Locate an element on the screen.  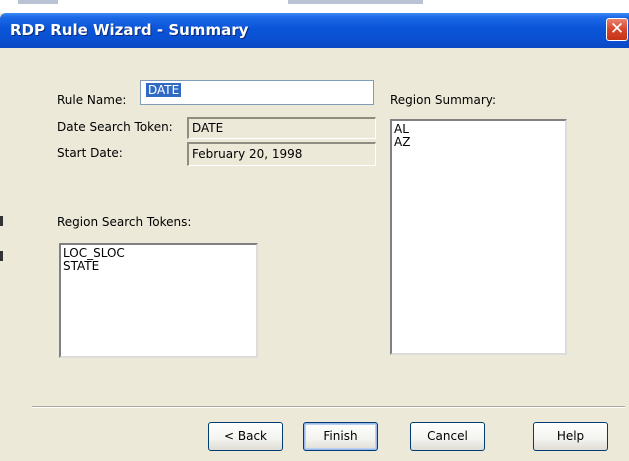
list-item: AZ is located at coordinates (479, 142).